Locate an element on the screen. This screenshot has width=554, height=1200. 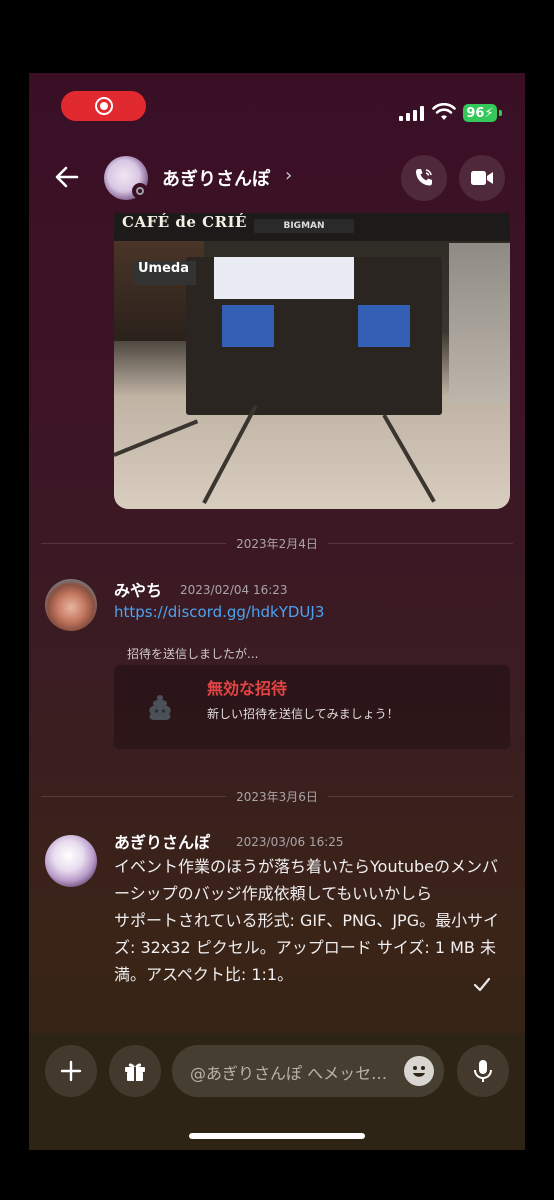
message-input-placeholder: @あぎりさんぽ へメッセージを送信 is located at coordinates (290, 1073).